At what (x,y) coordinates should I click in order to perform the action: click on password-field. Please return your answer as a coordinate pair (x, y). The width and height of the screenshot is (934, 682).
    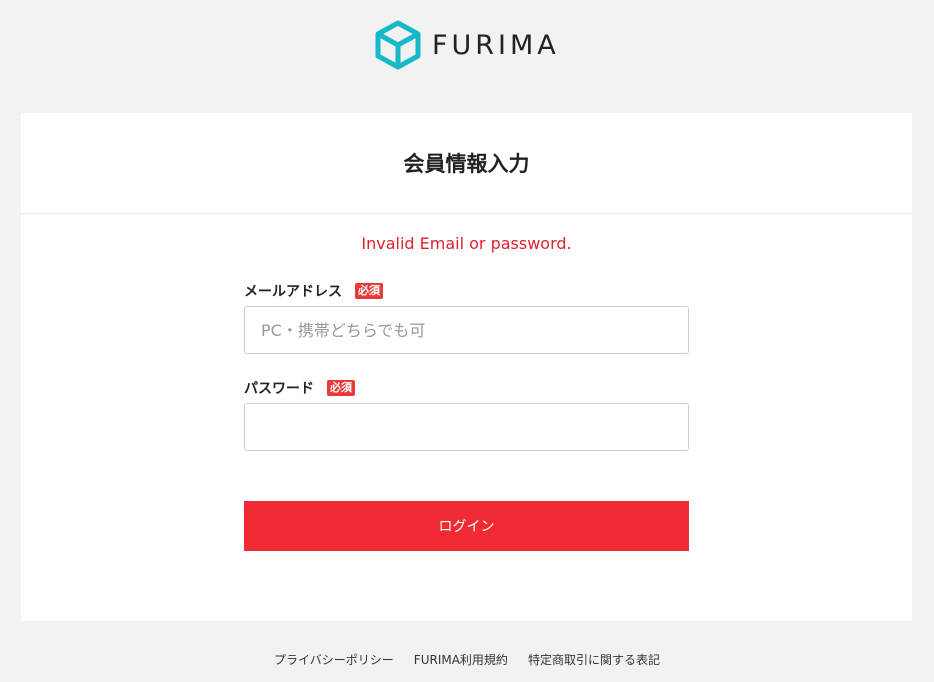
    Looking at the image, I should click on (466, 427).